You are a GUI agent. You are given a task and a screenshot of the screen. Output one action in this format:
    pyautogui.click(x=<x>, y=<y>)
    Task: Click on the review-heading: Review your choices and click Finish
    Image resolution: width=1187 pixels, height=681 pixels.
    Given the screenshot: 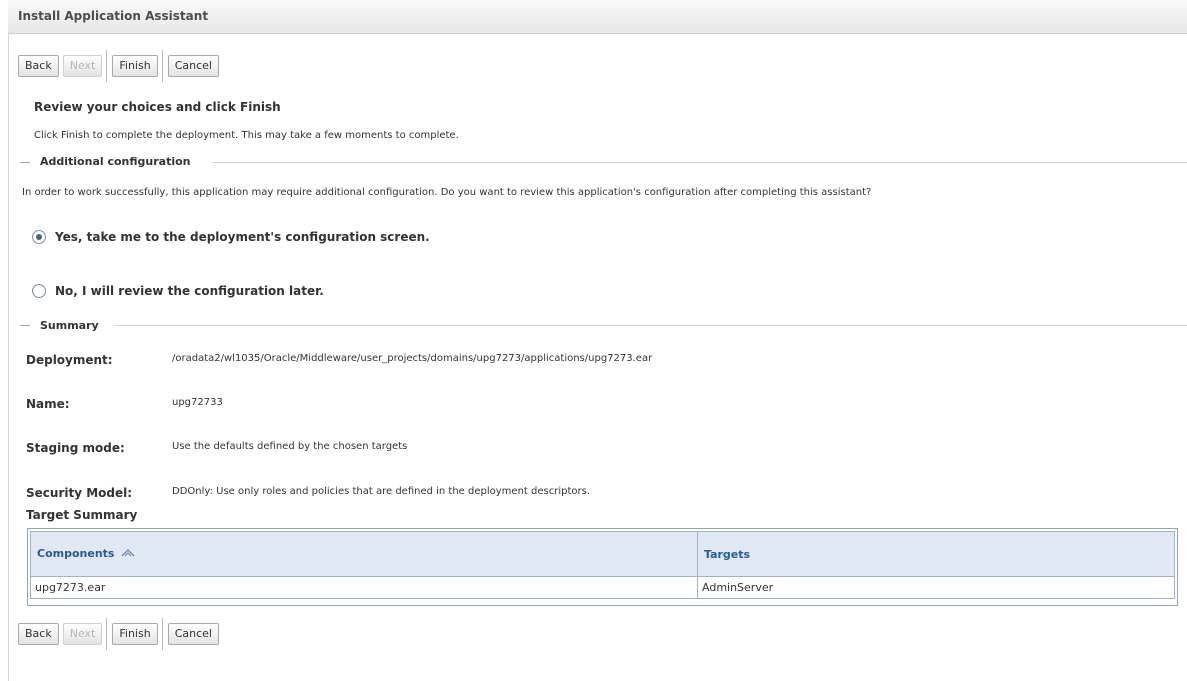 What is the action you would take?
    pyautogui.click(x=157, y=107)
    